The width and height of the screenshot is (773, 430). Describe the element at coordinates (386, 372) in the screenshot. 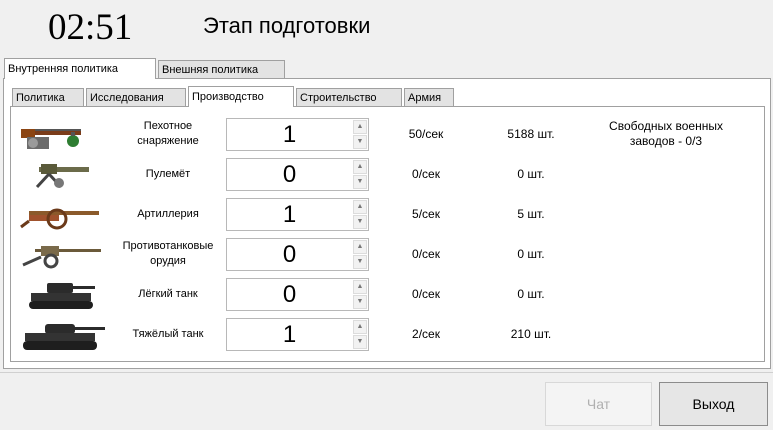

I see `bottom-divider` at that location.